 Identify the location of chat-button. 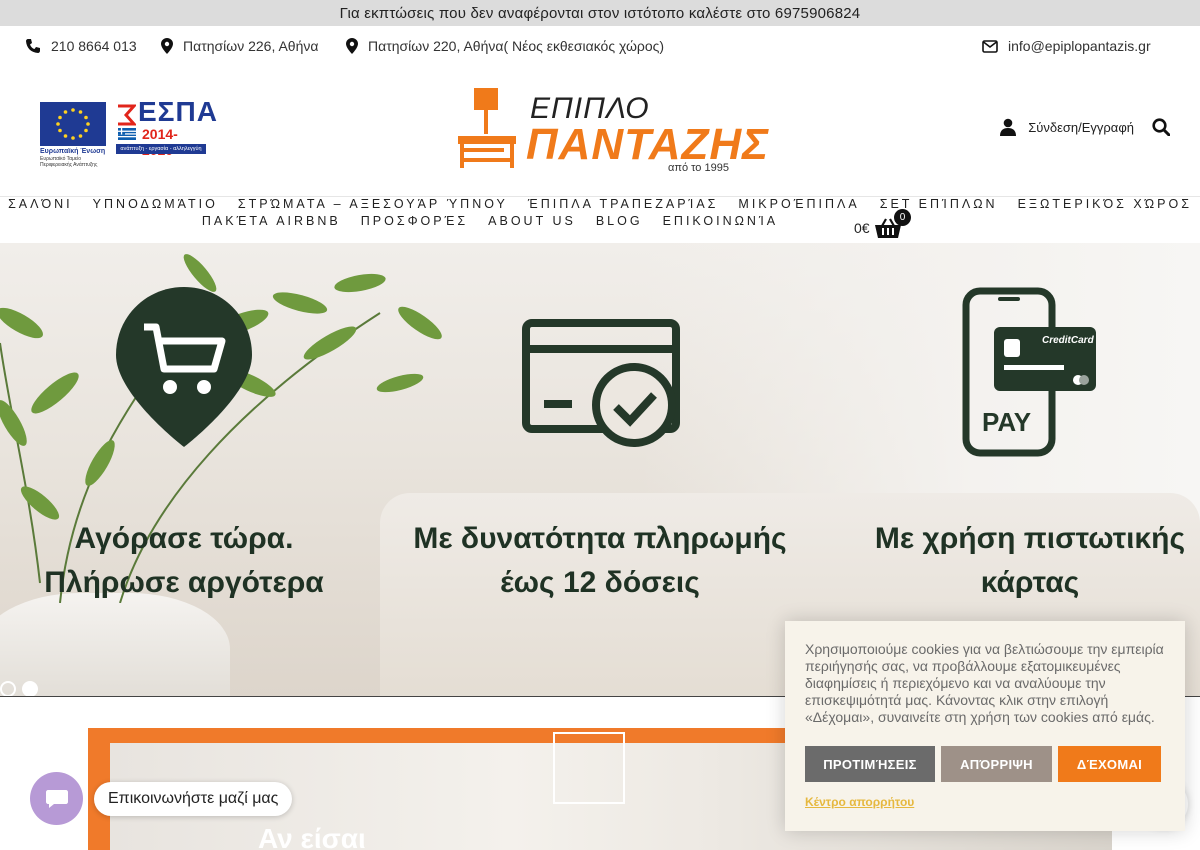
(56, 798).